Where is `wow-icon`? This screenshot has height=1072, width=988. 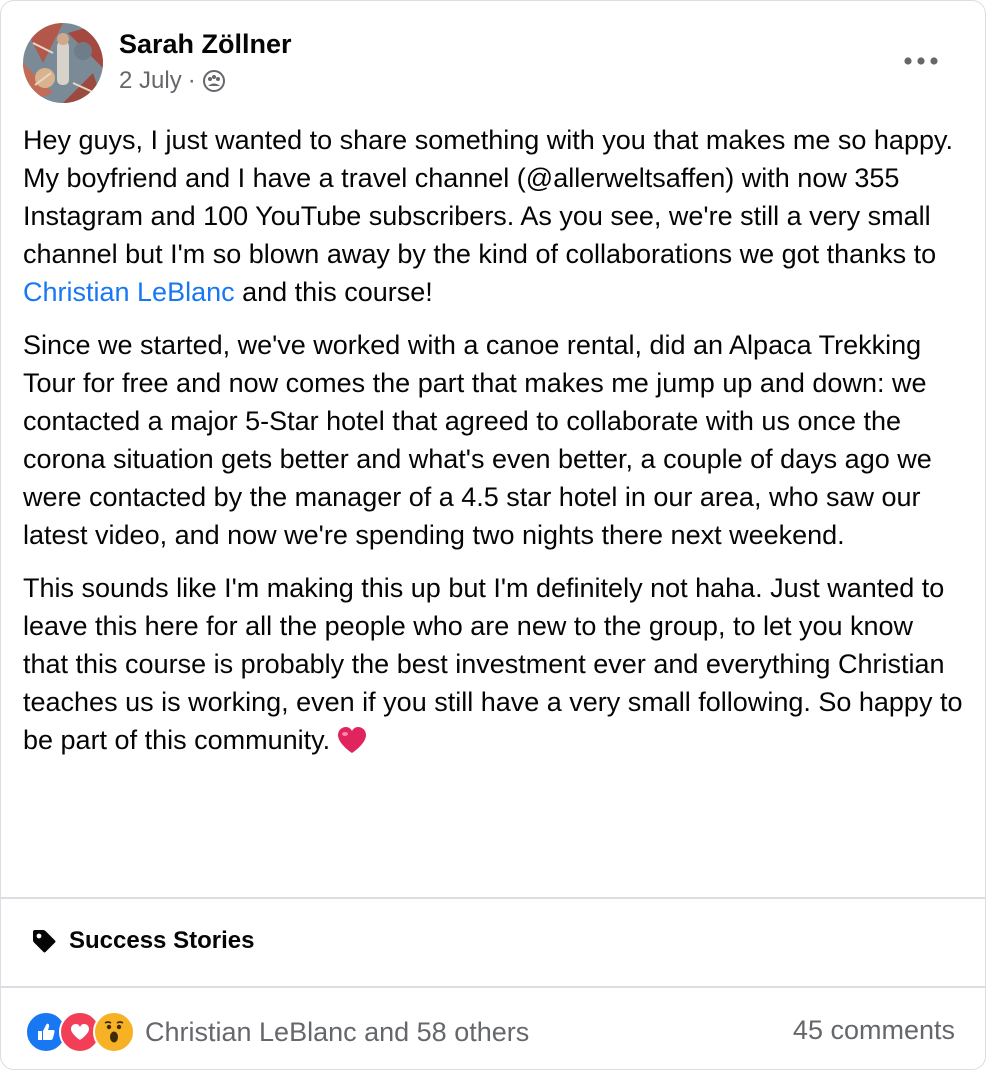
wow-icon is located at coordinates (114, 1032).